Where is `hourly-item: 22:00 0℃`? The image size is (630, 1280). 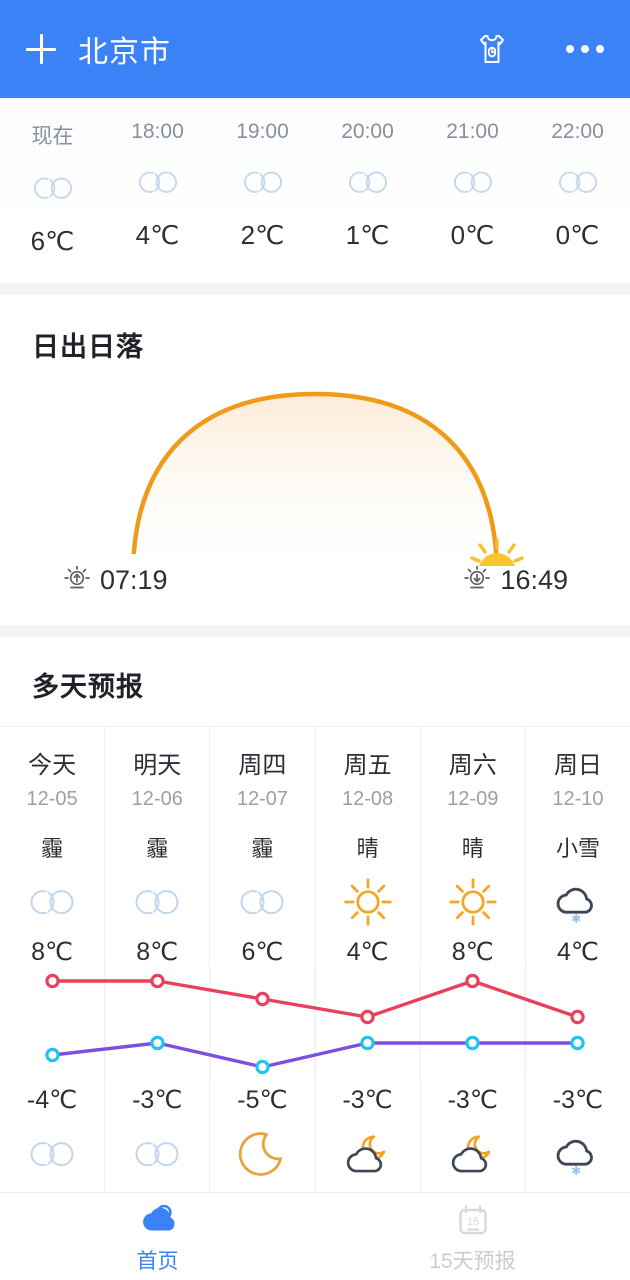
hourly-item: 22:00 0℃ is located at coordinates (577, 188).